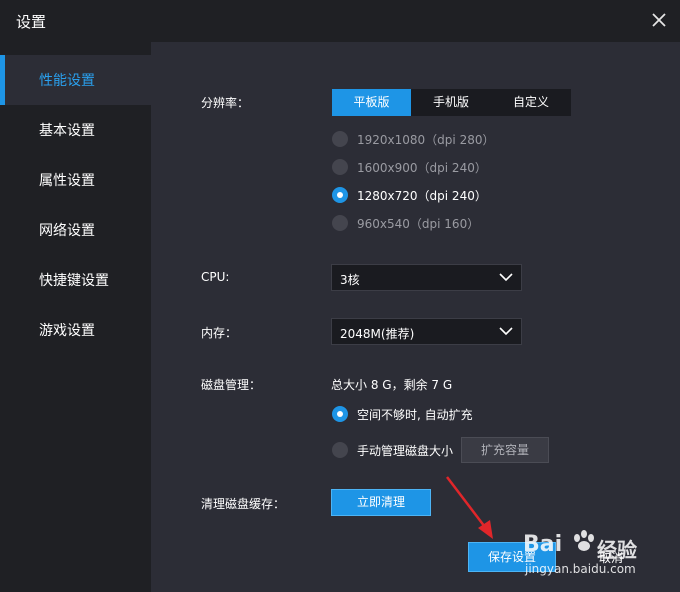 This screenshot has height=592, width=680. I want to click on cpu-label: CPU:, so click(215, 277).